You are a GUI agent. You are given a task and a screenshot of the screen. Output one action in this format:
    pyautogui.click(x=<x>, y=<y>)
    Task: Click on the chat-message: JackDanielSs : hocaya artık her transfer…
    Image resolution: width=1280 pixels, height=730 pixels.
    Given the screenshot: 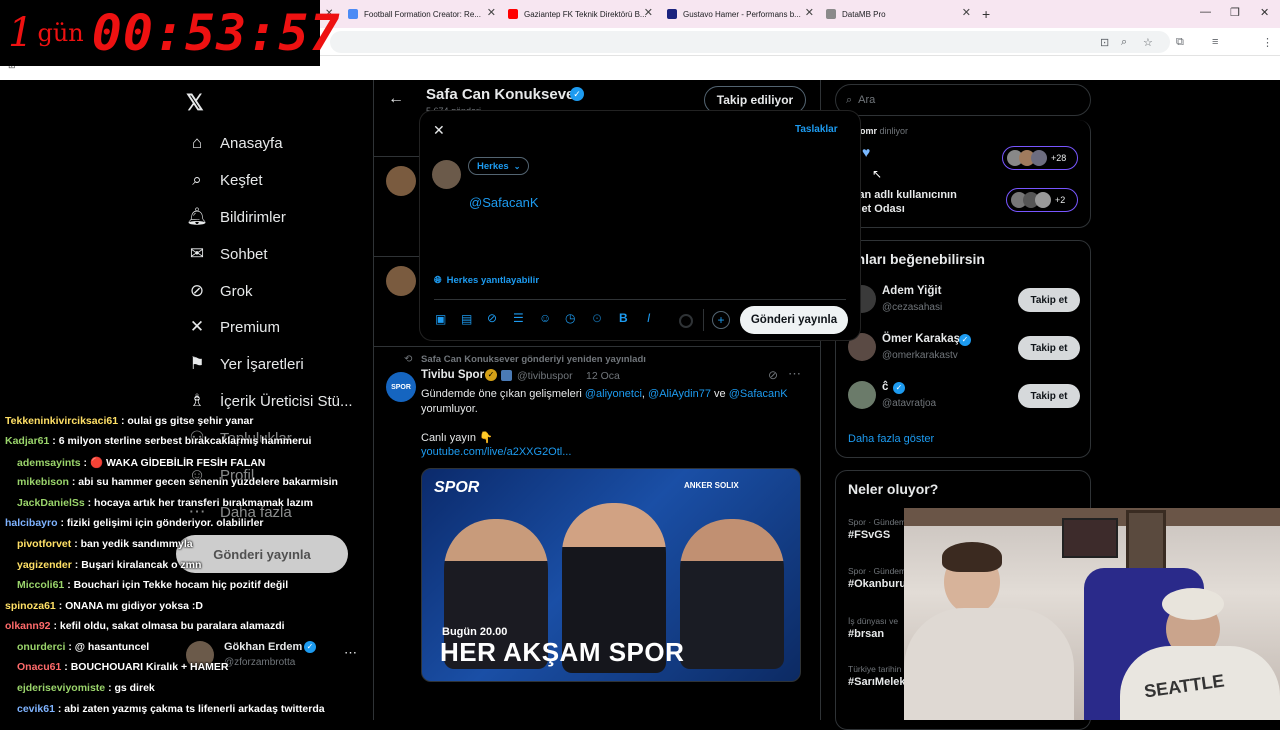 What is the action you would take?
    pyautogui.click(x=165, y=503)
    